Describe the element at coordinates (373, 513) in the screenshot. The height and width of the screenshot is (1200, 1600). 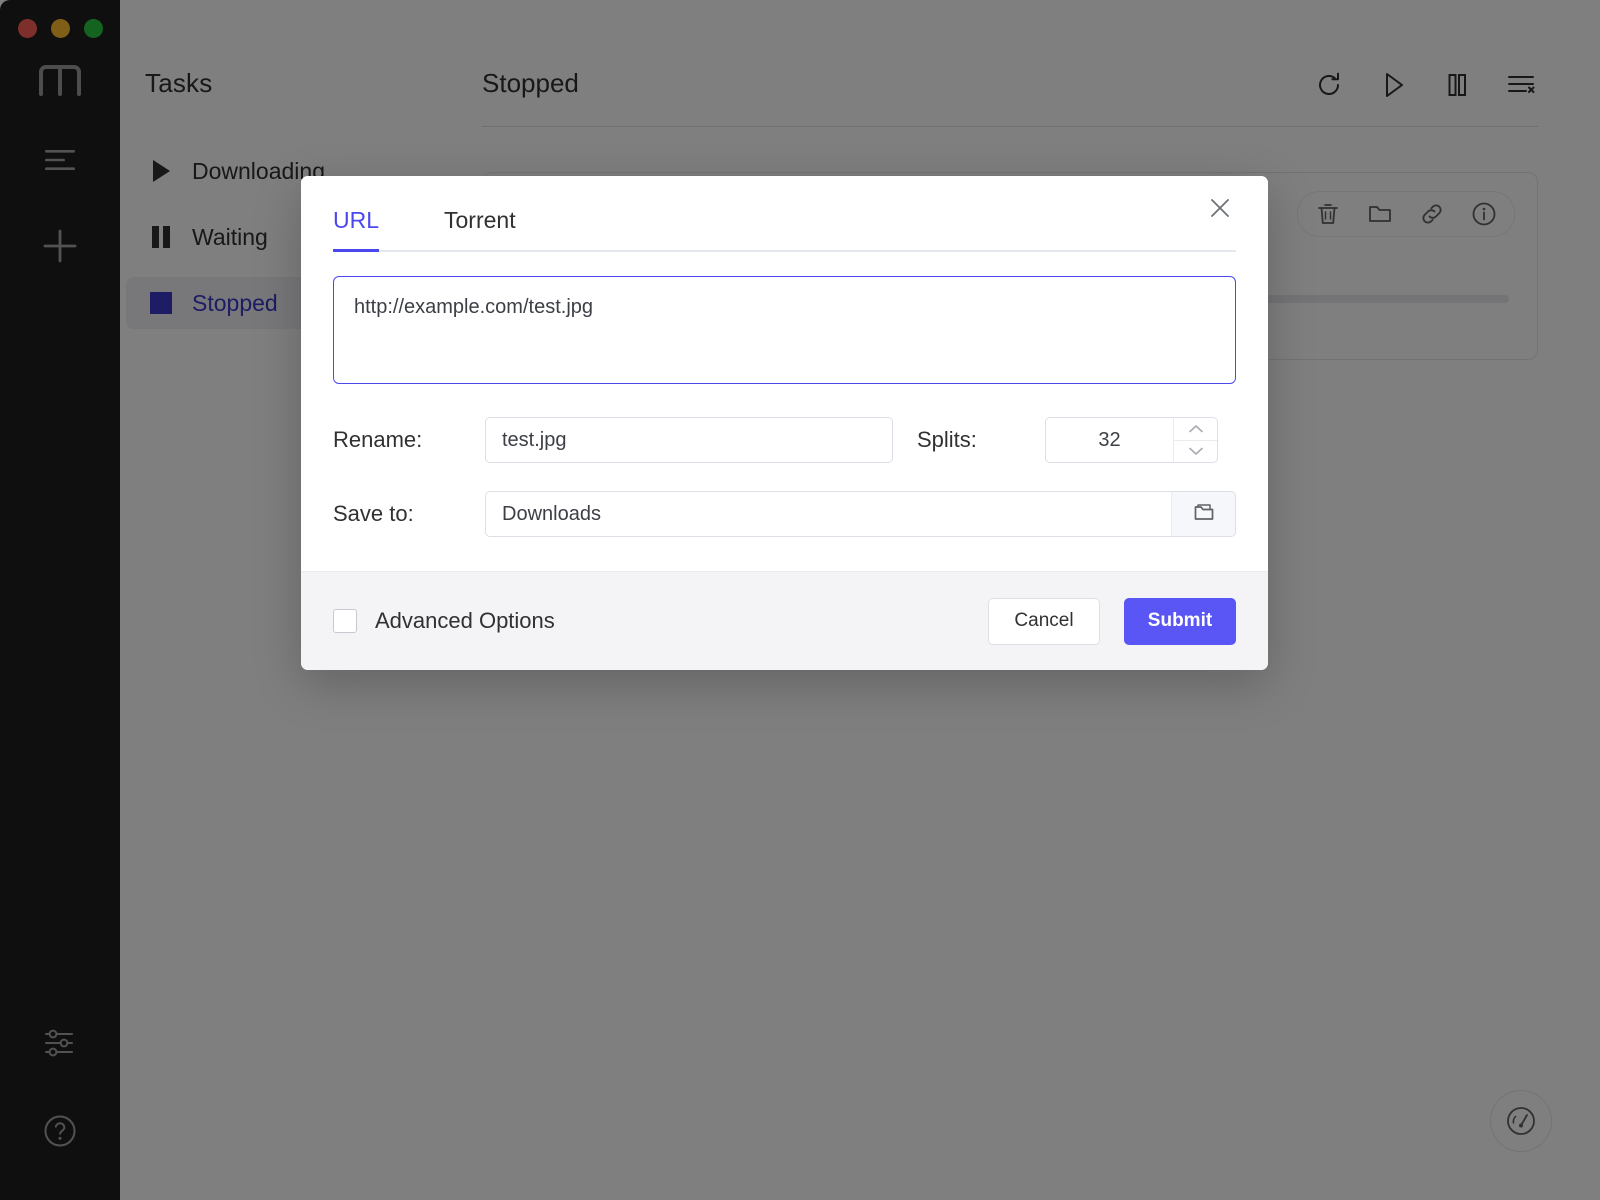
I see `save-to-label: Save to:` at that location.